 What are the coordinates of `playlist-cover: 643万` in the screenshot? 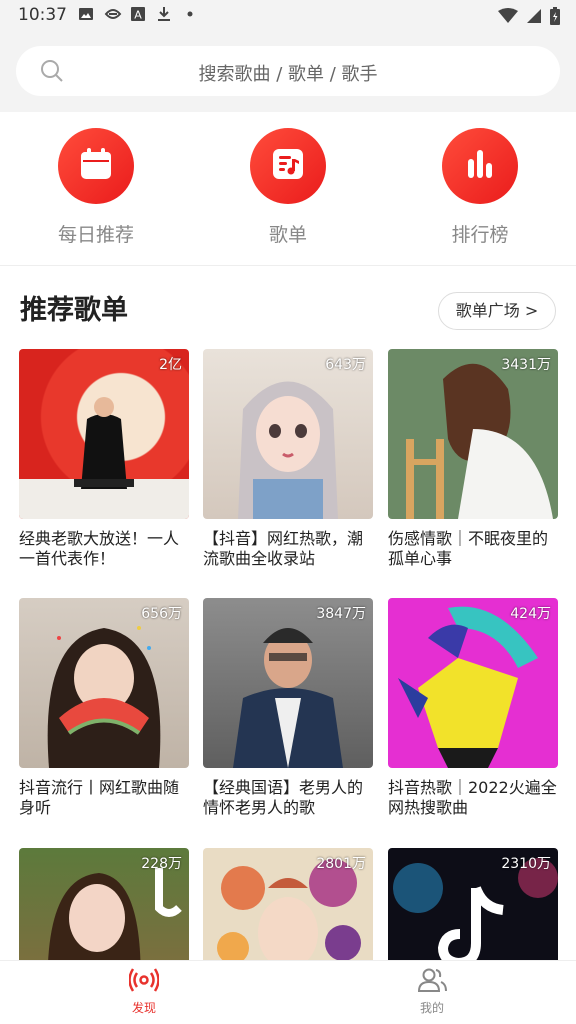 It's located at (288, 434).